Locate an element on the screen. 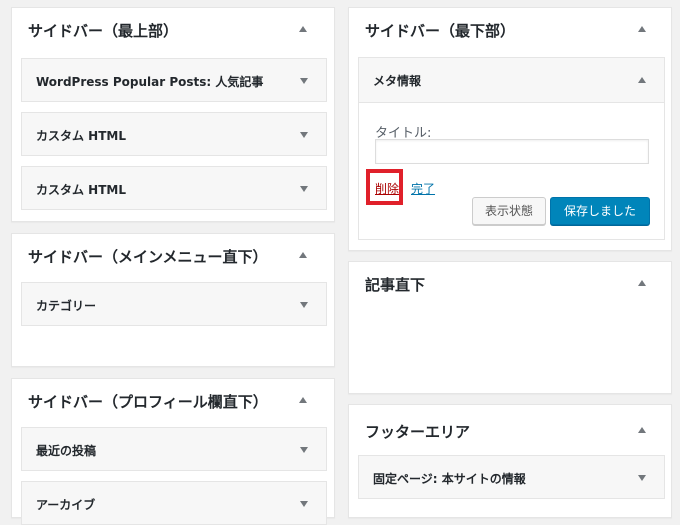 Image resolution: width=680 pixels, height=525 pixels. widget-categories: カテゴリー is located at coordinates (174, 304).